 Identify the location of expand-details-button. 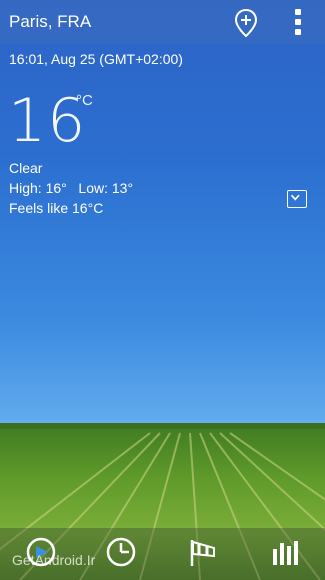
(297, 199).